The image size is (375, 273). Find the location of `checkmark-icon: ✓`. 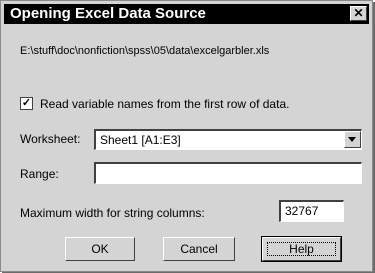

checkmark-icon: ✓ is located at coordinates (26, 103).